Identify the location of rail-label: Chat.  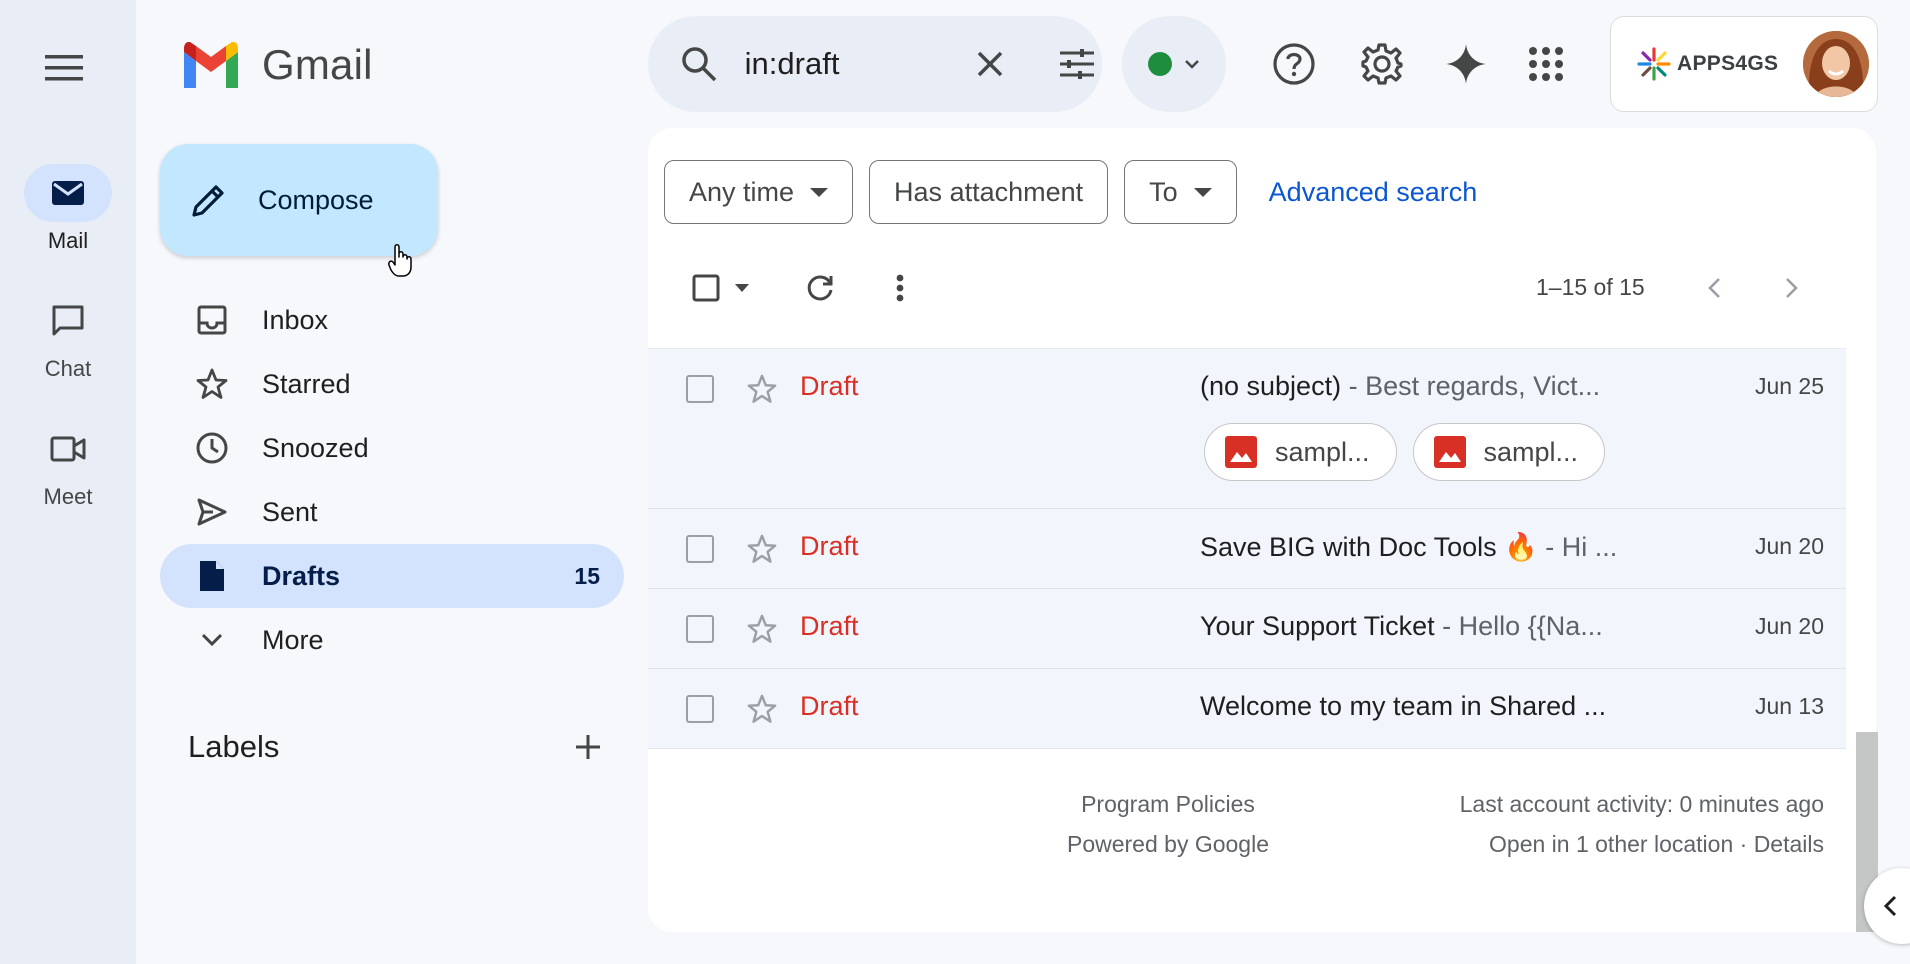
(68, 368).